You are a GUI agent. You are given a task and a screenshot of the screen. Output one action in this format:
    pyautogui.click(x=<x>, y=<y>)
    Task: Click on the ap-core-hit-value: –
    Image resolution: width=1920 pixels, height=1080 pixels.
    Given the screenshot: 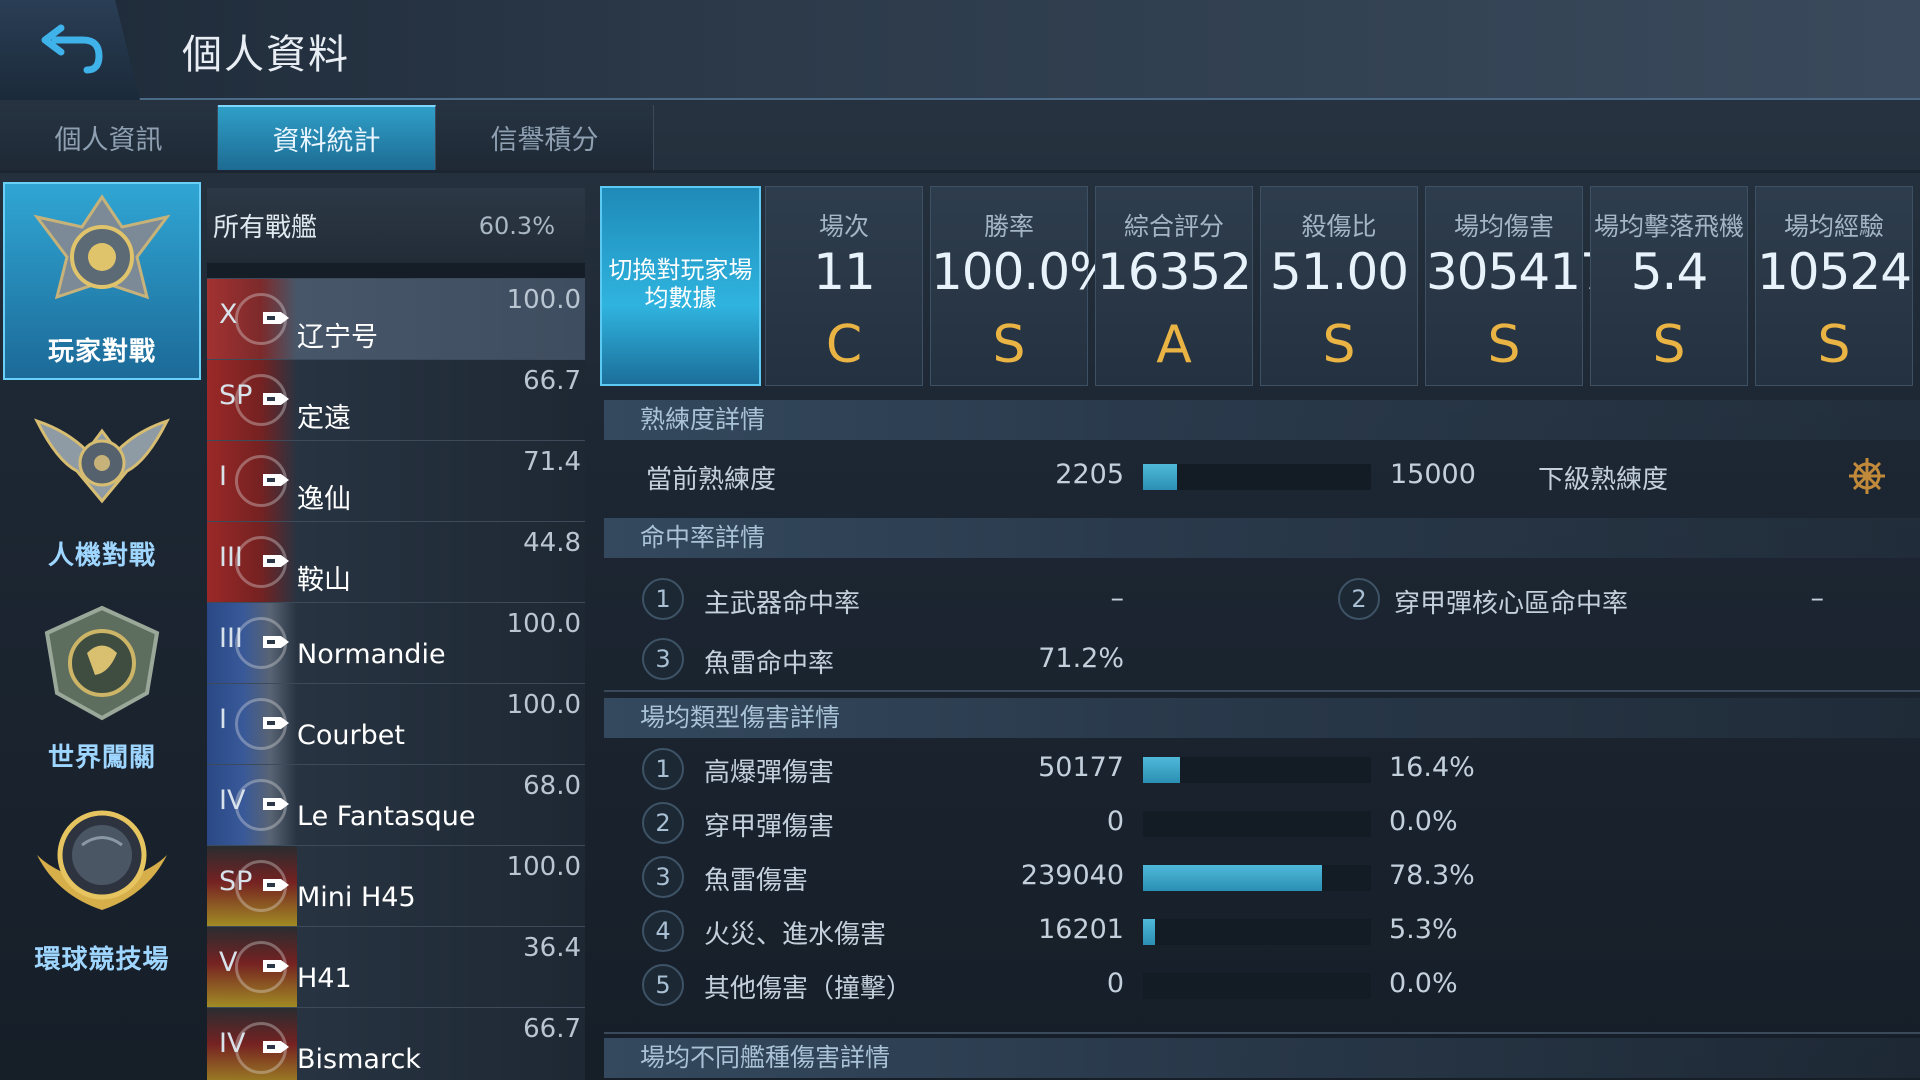 What is the action you would take?
    pyautogui.click(x=1817, y=598)
    